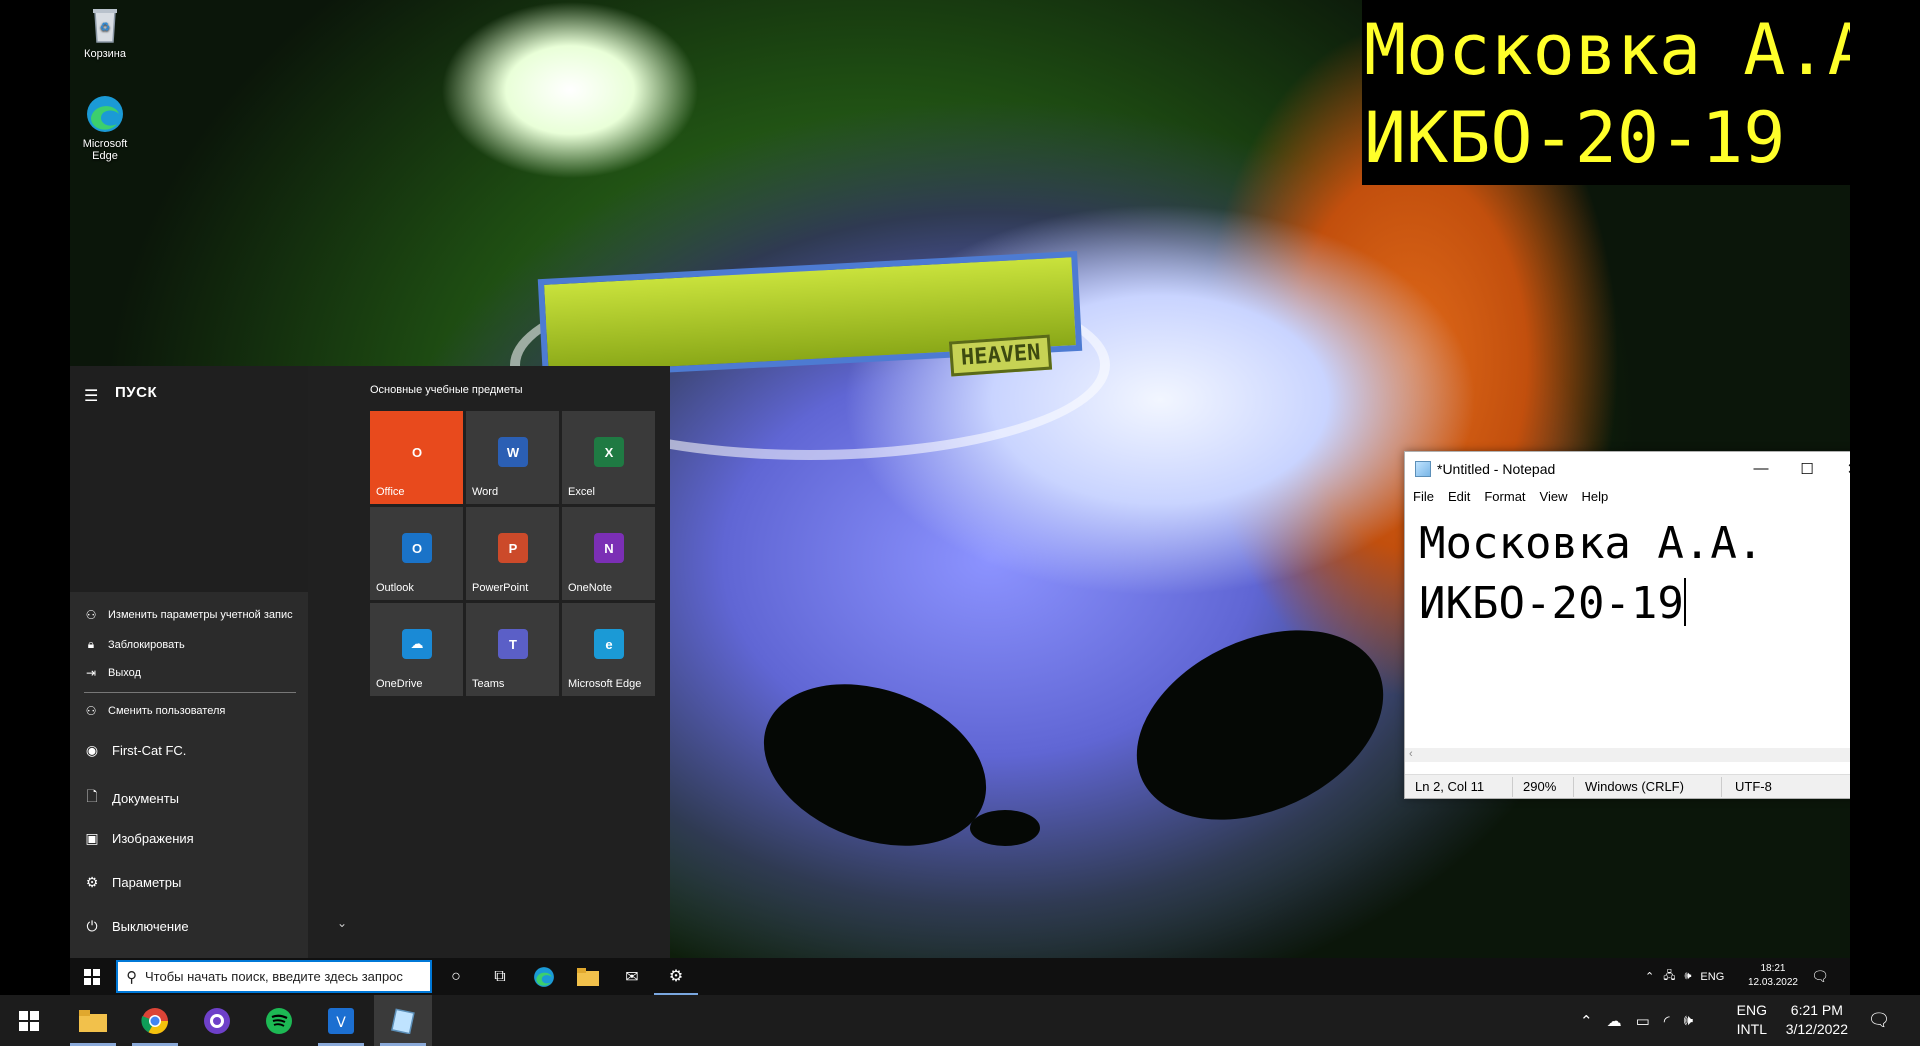 Image resolution: width=1920 pixels, height=1046 pixels. Describe the element at coordinates (1575, 138) in the screenshot. I see `banner-line-group: ИКБО-20-19` at that location.